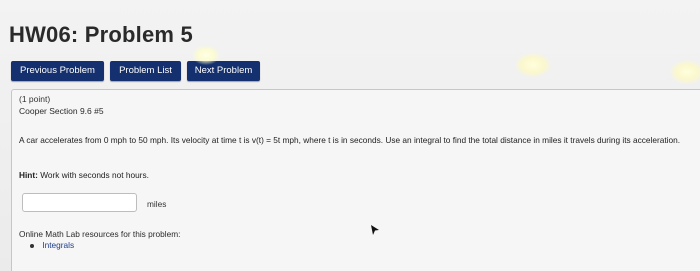 This screenshot has width=700, height=271. I want to click on answer-input, so click(79, 202).